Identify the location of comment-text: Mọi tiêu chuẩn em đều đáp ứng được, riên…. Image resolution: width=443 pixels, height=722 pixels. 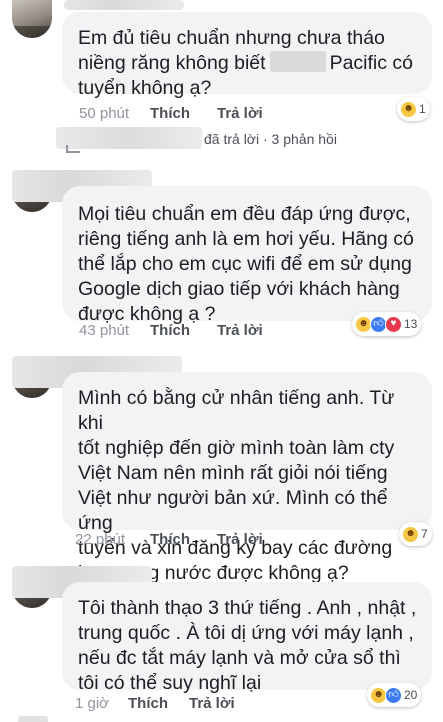
(246, 264).